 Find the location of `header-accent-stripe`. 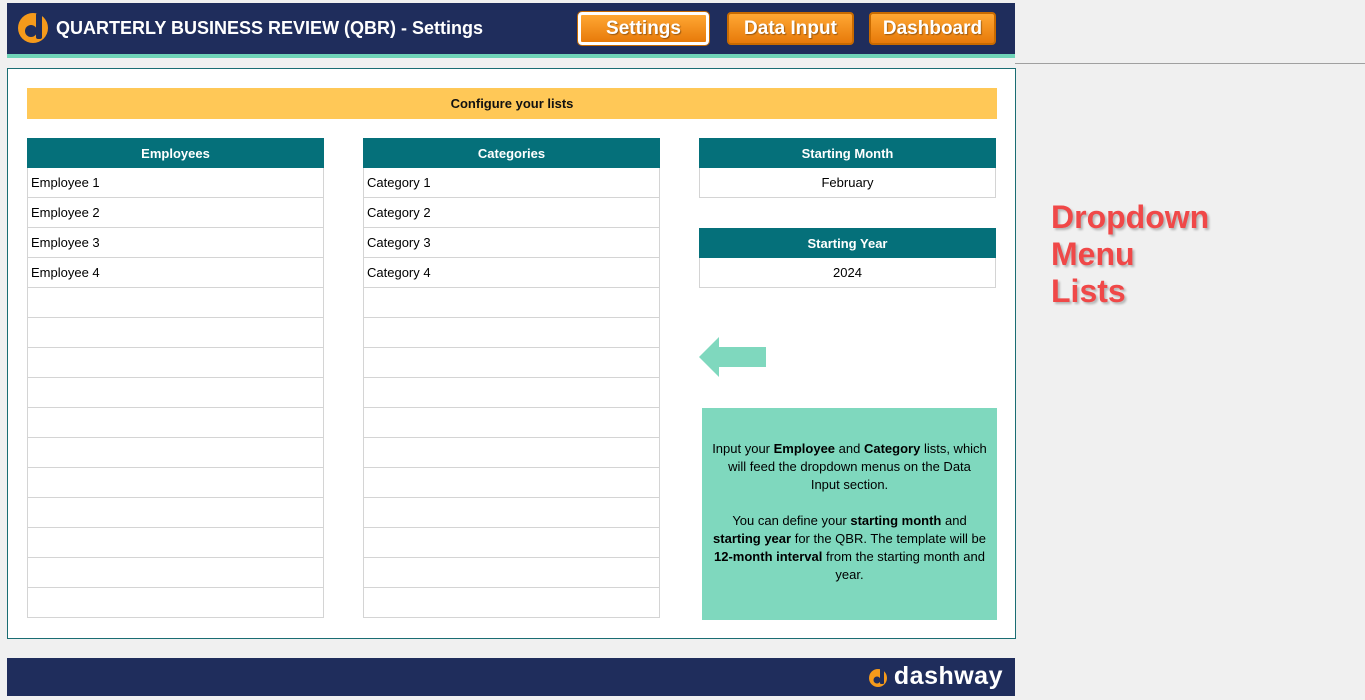

header-accent-stripe is located at coordinates (511, 56).